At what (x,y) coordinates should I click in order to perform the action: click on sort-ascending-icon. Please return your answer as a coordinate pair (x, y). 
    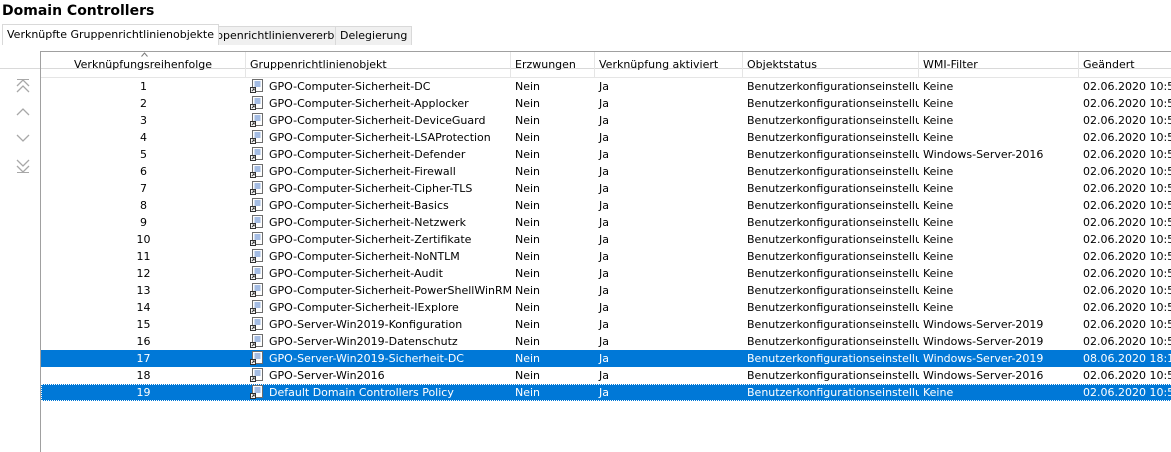
    Looking at the image, I should click on (144, 54).